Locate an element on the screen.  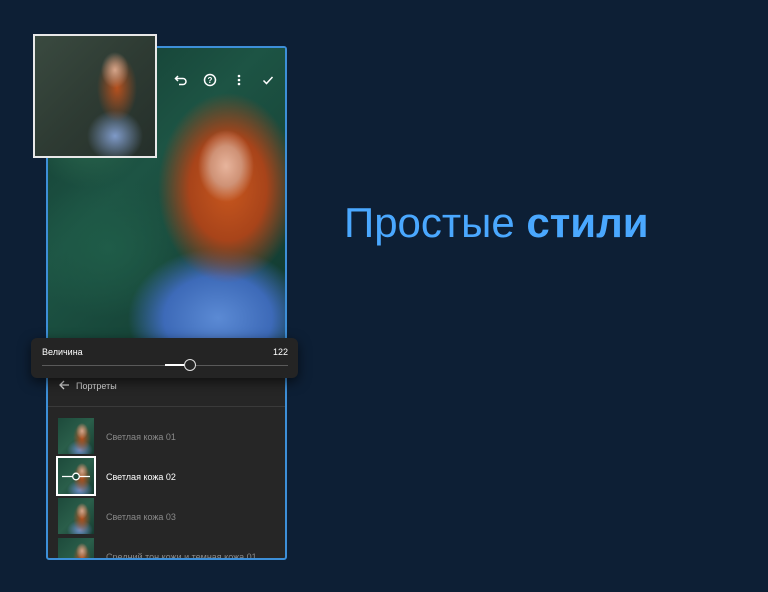
slider-label: Величина is located at coordinates (62, 352).